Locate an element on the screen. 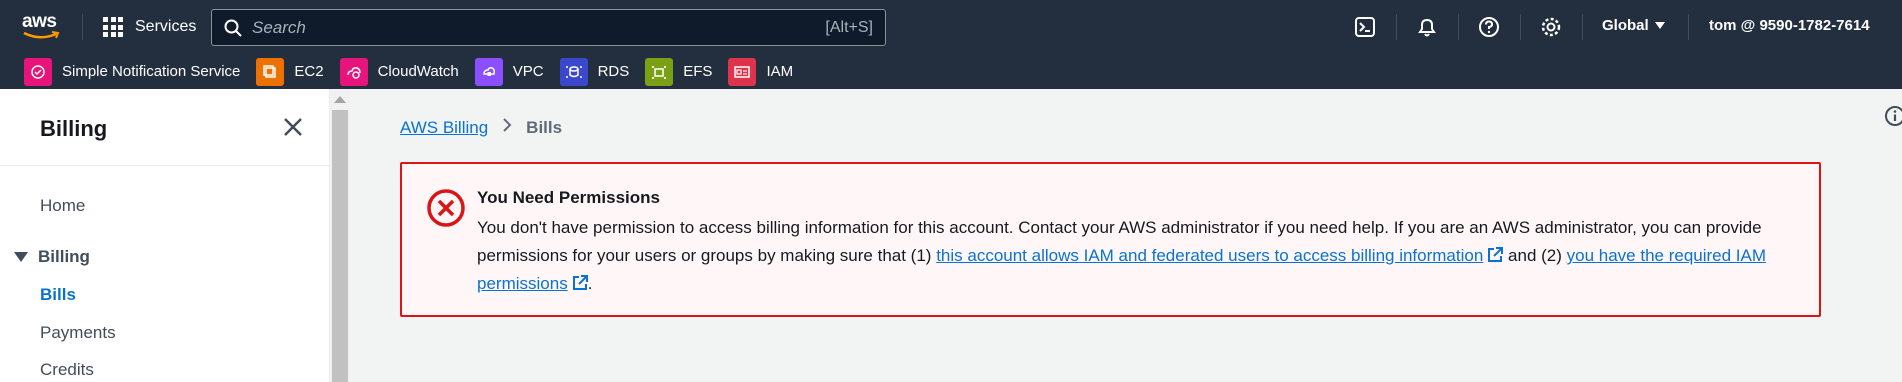  favorite-label: Simple Notification Service is located at coordinates (151, 71).